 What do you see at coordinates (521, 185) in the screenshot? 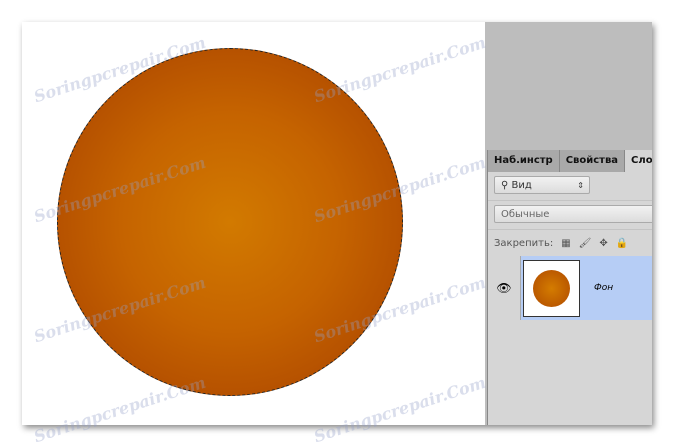
I see `filter-label: Вид` at bounding box center [521, 185].